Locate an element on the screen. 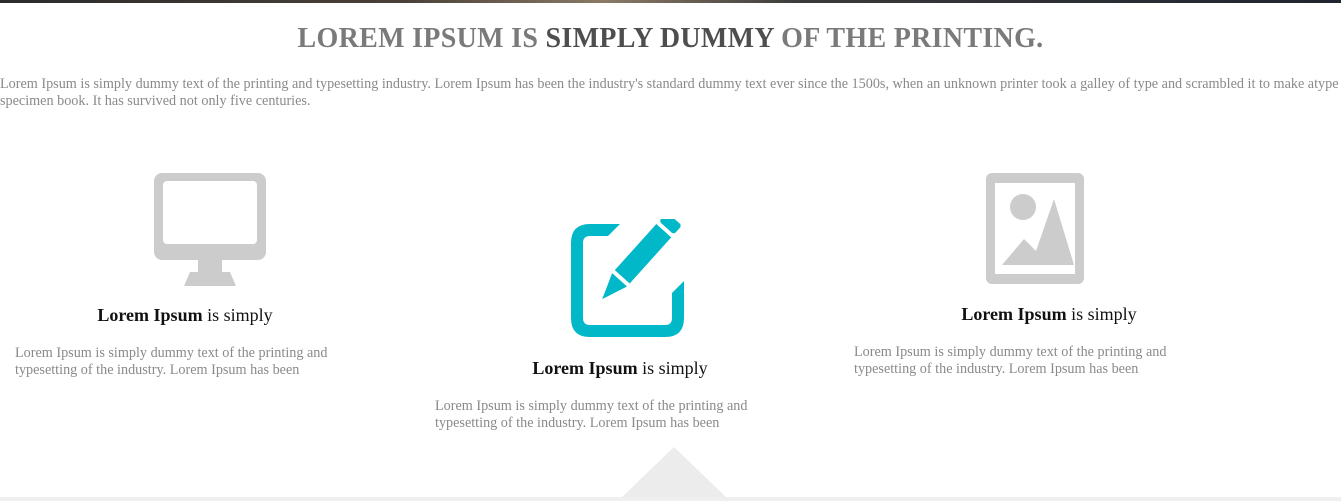 The image size is (1341, 501). section-pointer-triangle is located at coordinates (674, 473).